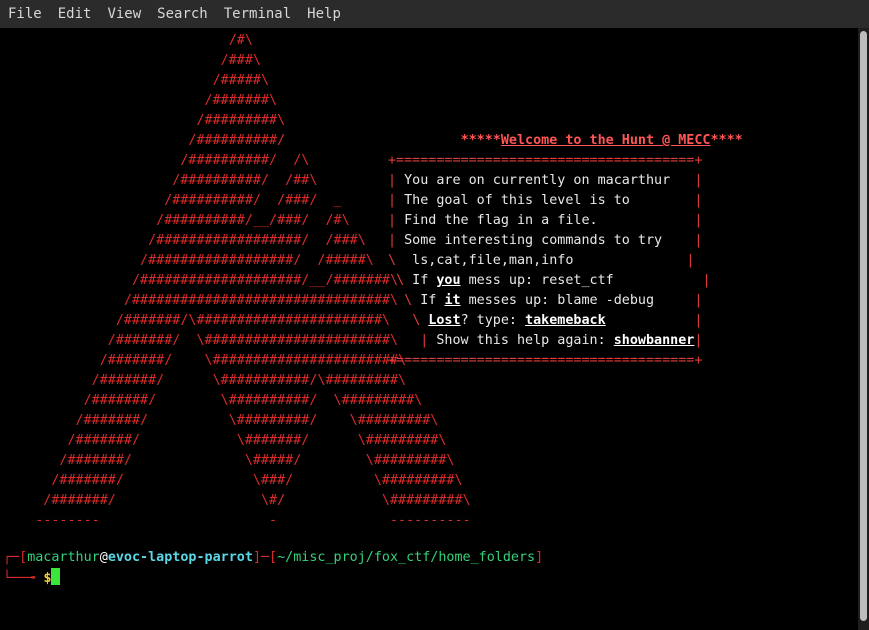  What do you see at coordinates (537, 280) in the screenshot?
I see `banner-line-6: mess up: reset_ctf` at bounding box center [537, 280].